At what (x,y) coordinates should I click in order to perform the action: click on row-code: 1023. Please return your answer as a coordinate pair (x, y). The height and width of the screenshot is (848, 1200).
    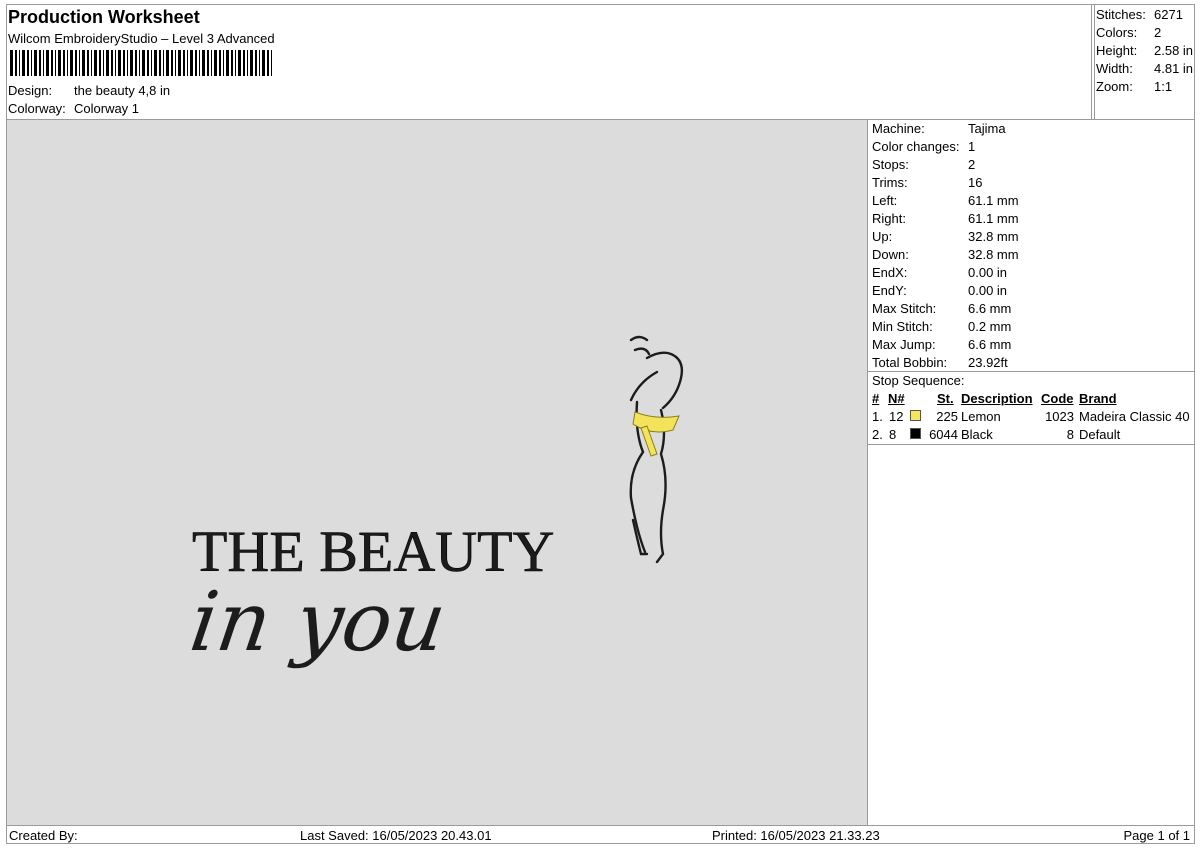
    Looking at the image, I should click on (1059, 416).